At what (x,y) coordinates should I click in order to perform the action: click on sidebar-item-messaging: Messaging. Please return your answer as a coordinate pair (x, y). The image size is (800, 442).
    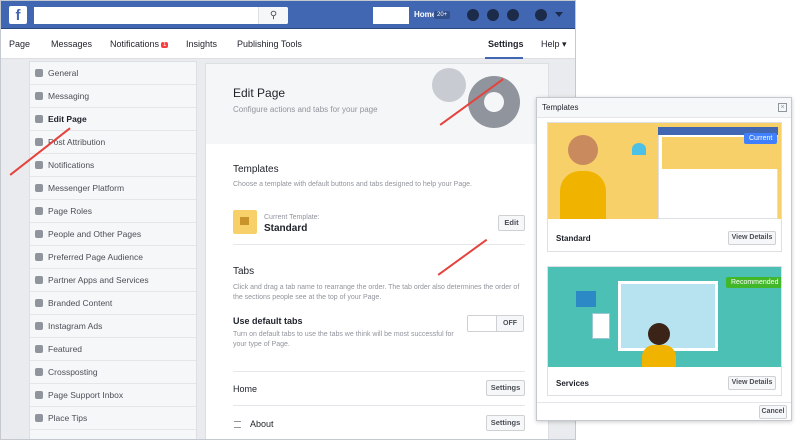
    Looking at the image, I should click on (113, 96).